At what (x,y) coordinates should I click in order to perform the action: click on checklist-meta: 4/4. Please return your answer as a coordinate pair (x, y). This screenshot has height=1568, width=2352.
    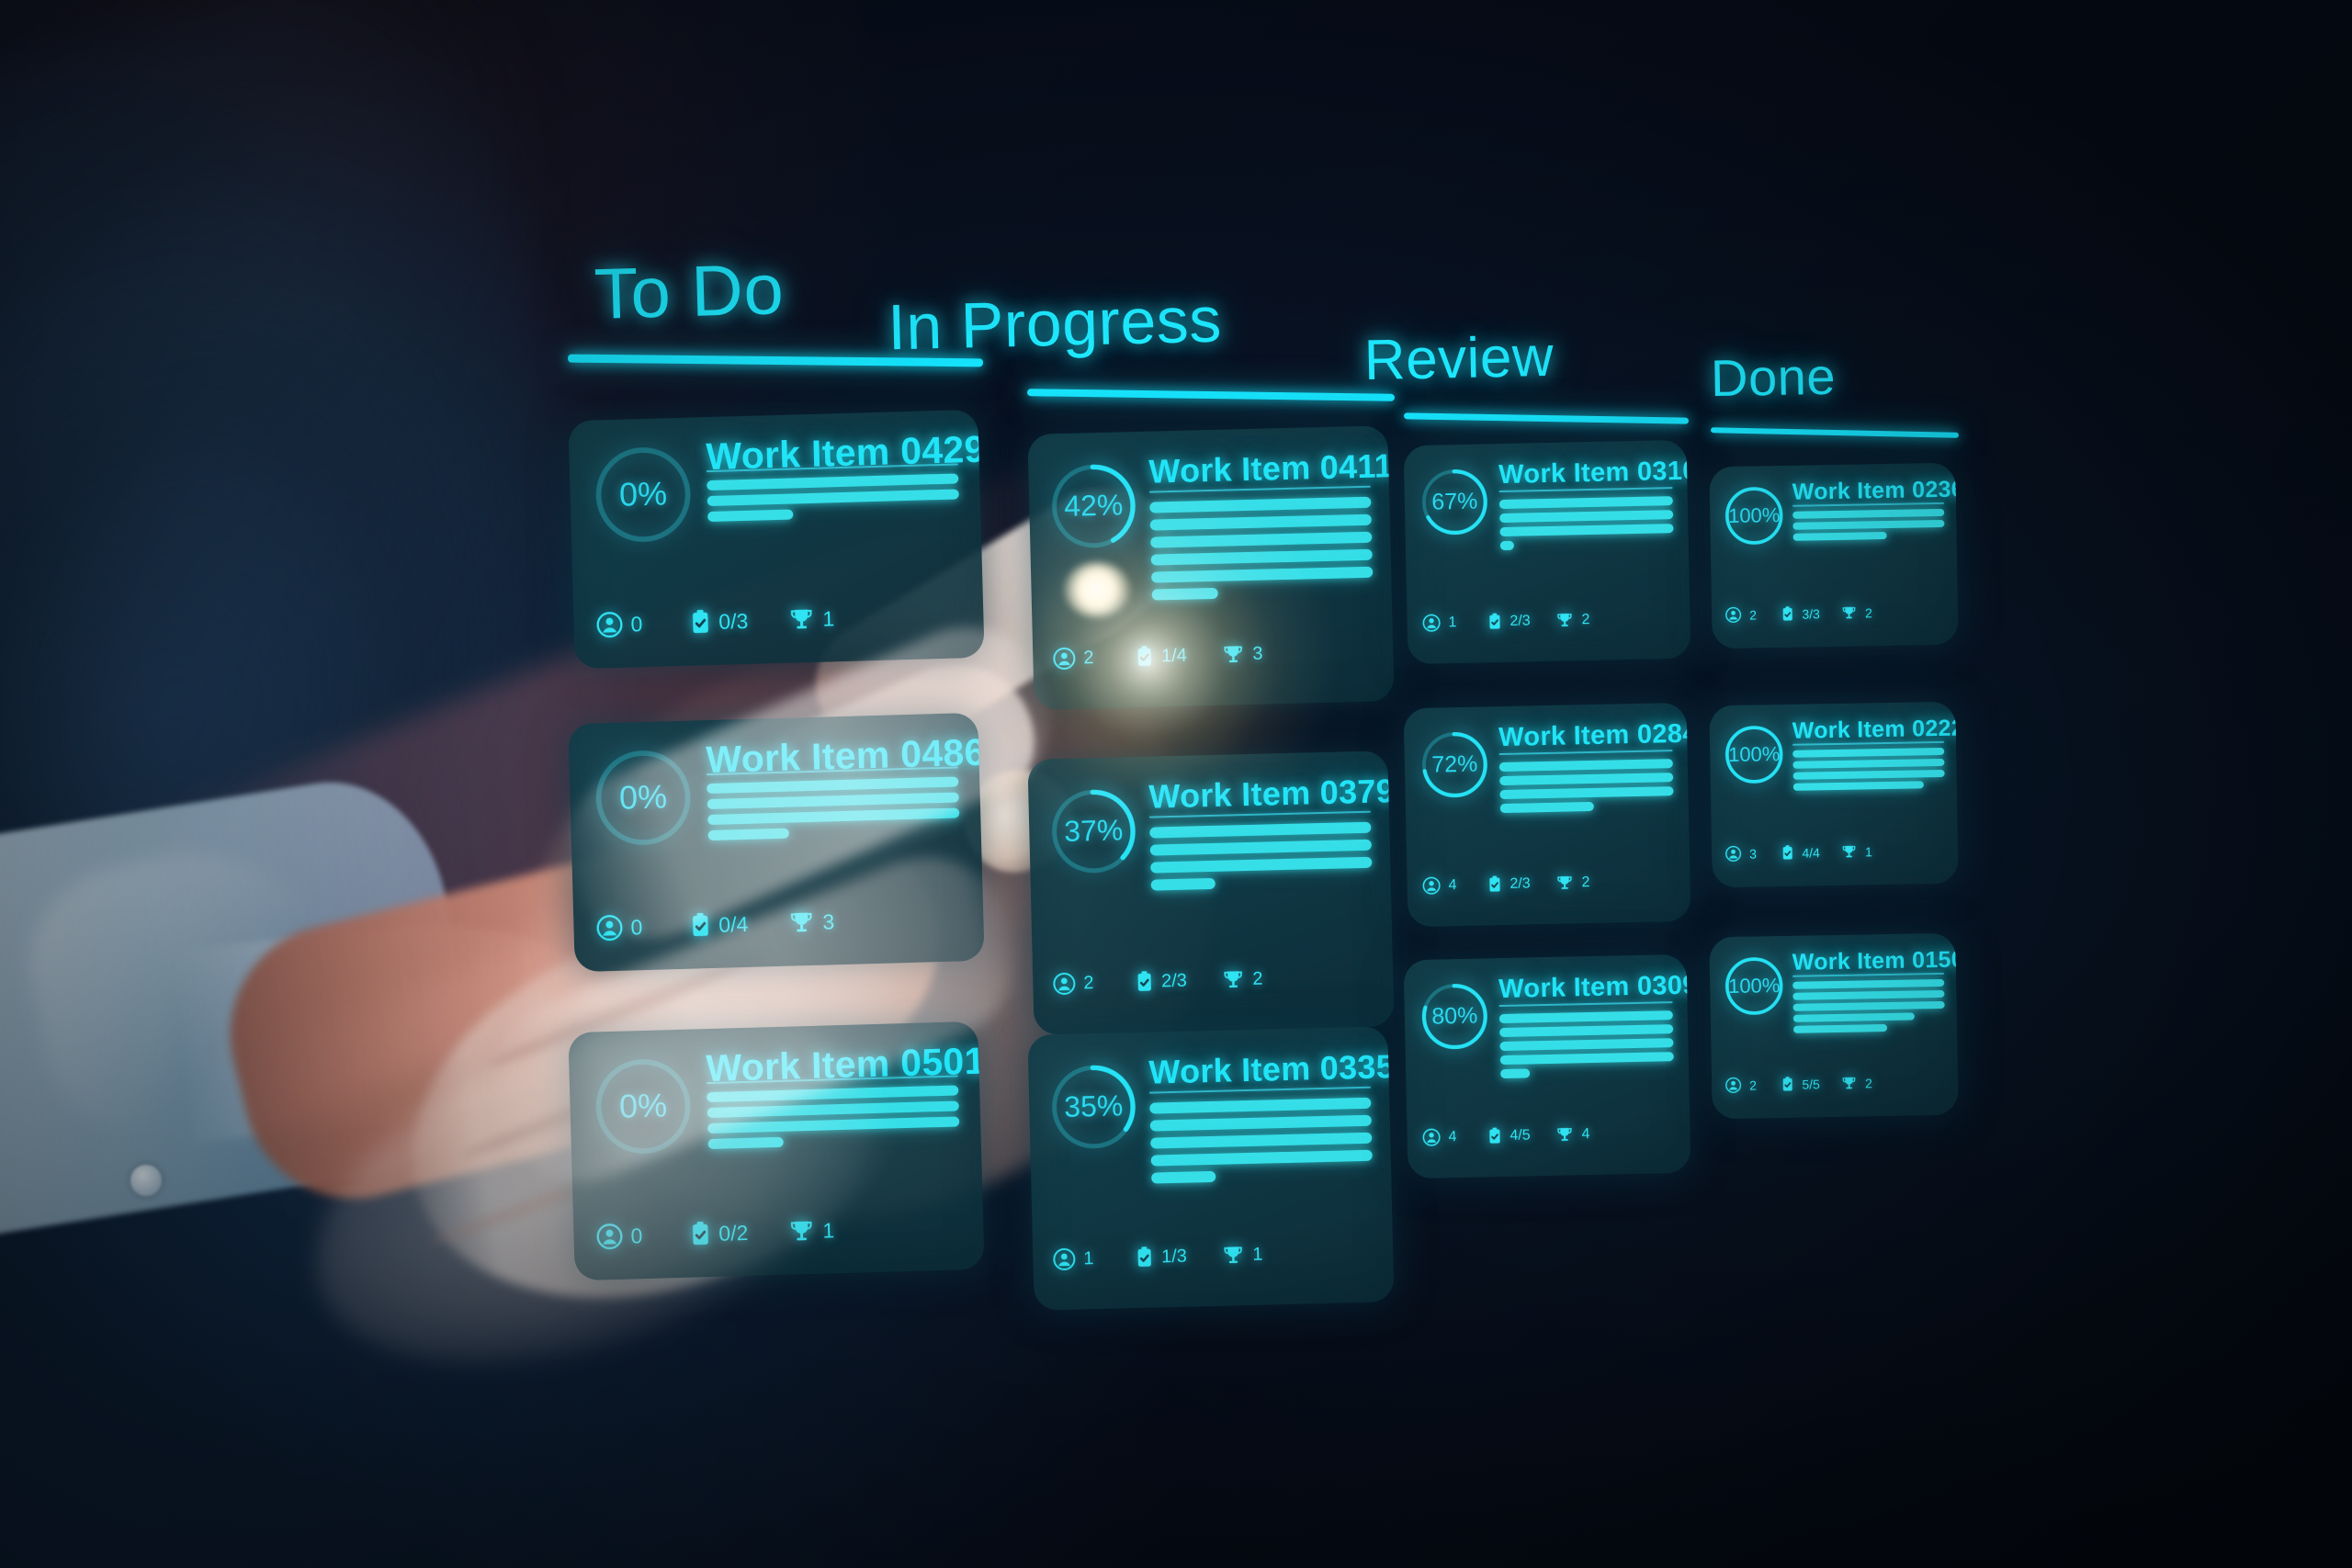
    Looking at the image, I should click on (1801, 853).